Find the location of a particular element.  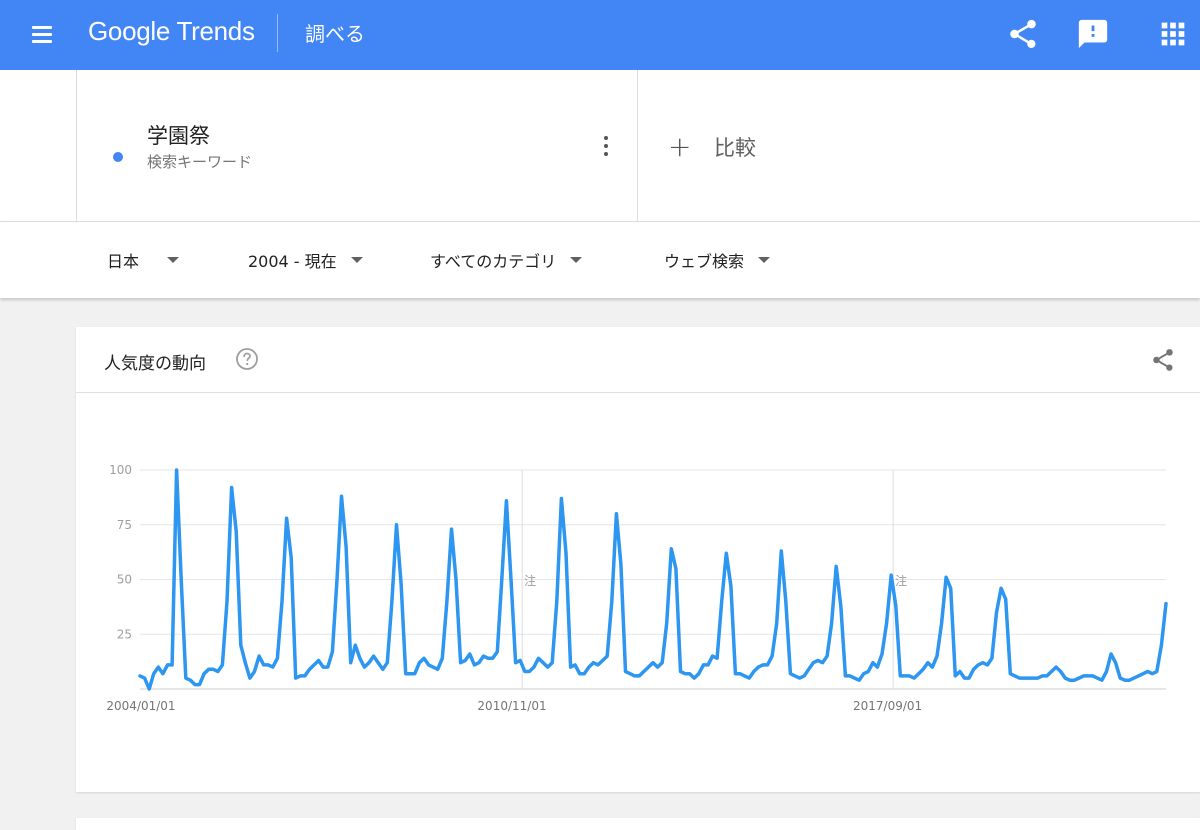

category-value: すべてのカテゴリ is located at coordinates (493, 261).